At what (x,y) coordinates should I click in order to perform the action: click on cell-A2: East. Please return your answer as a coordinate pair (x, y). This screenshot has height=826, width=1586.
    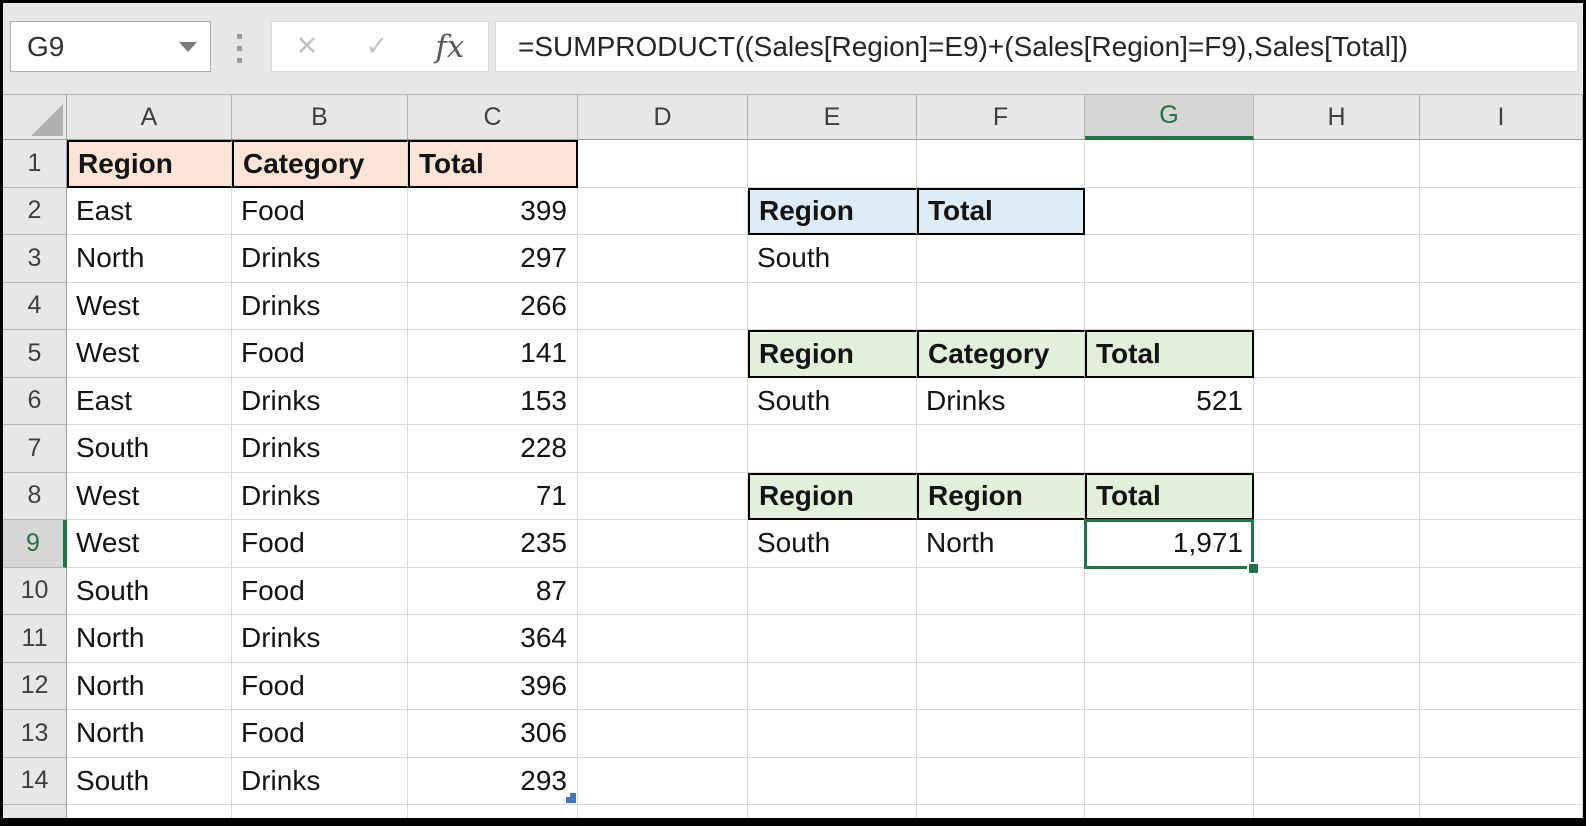
    Looking at the image, I should click on (149, 211).